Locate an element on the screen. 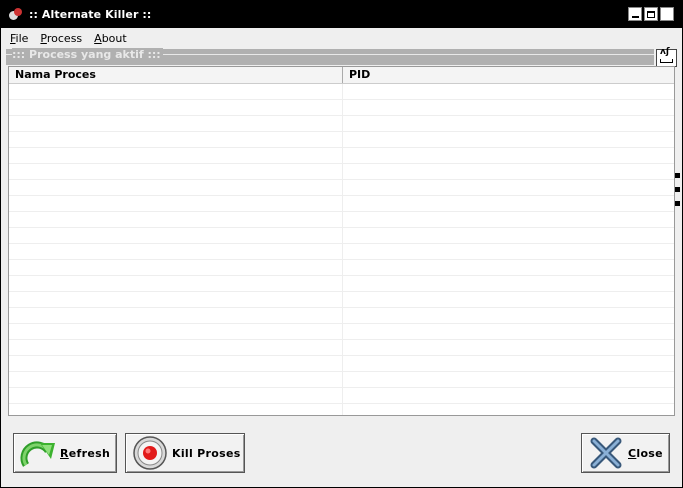  app-icon is located at coordinates (16, 14).